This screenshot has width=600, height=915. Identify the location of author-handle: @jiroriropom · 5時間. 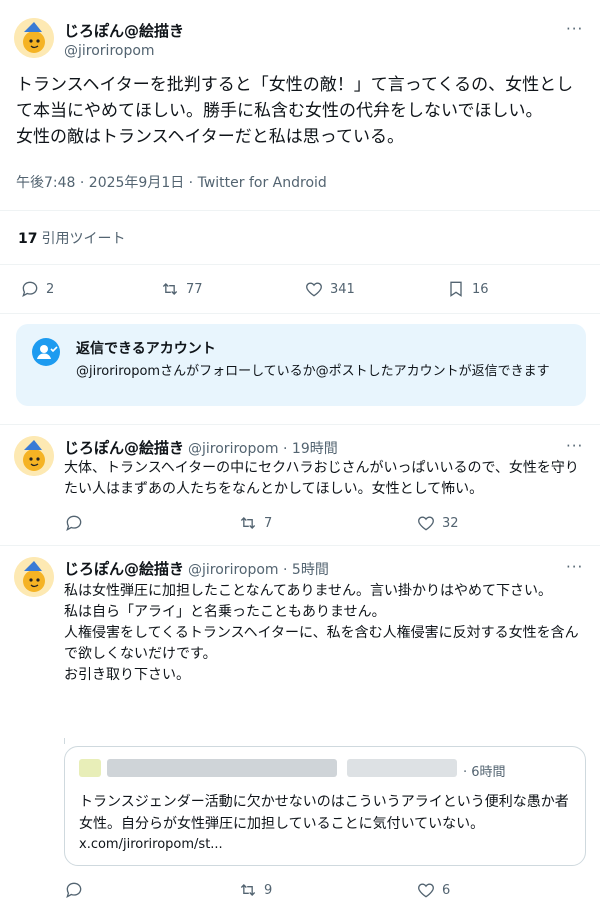
(258, 569).